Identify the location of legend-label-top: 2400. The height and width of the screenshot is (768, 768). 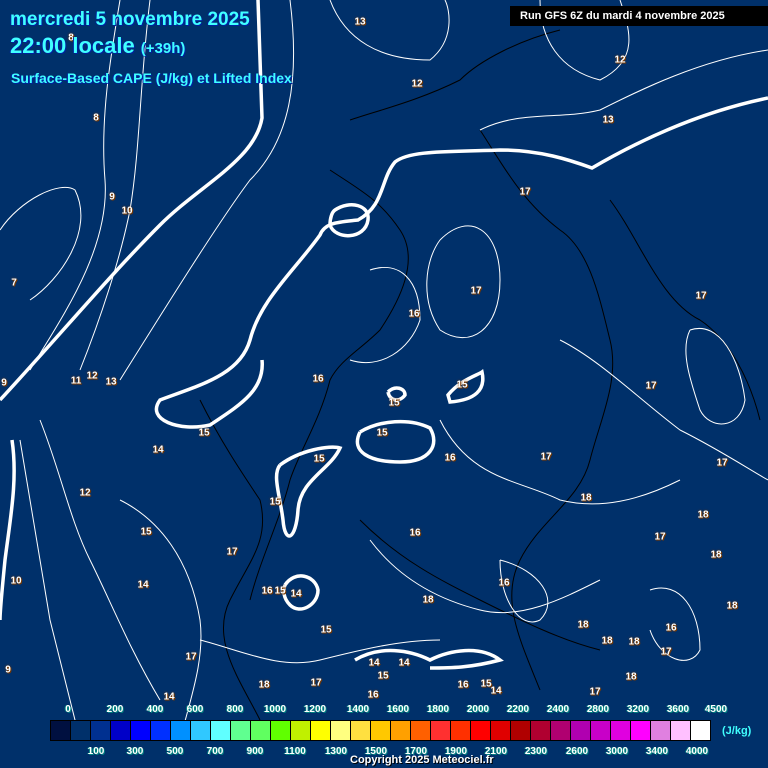
(558, 709).